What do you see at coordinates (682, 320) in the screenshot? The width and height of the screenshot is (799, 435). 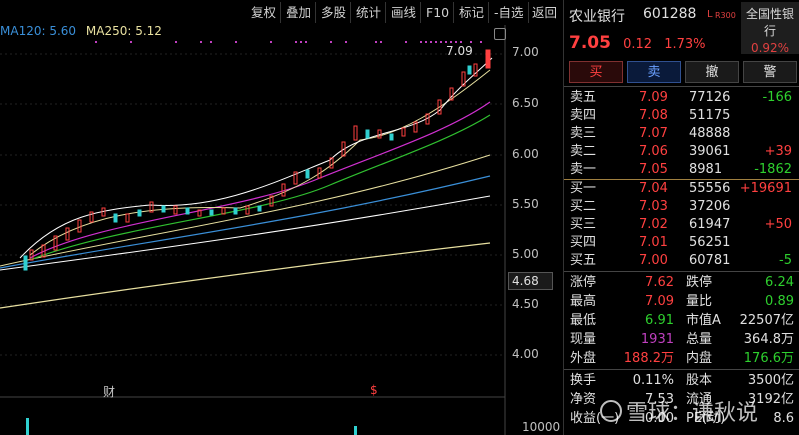 I see `stat-row-low: 最低 6.91 市值A 22507亿` at bounding box center [682, 320].